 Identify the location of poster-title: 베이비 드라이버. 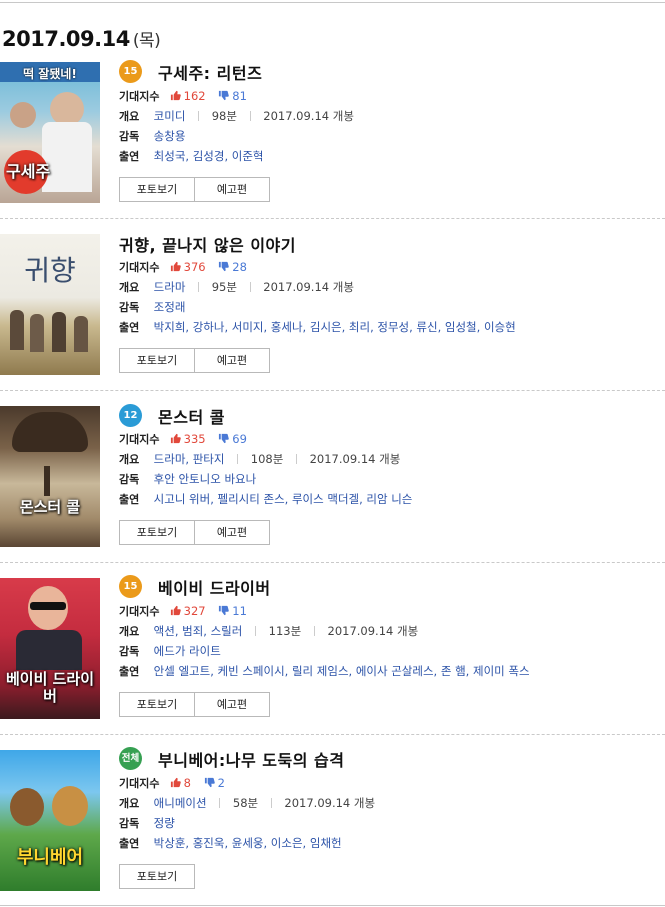
(50, 687).